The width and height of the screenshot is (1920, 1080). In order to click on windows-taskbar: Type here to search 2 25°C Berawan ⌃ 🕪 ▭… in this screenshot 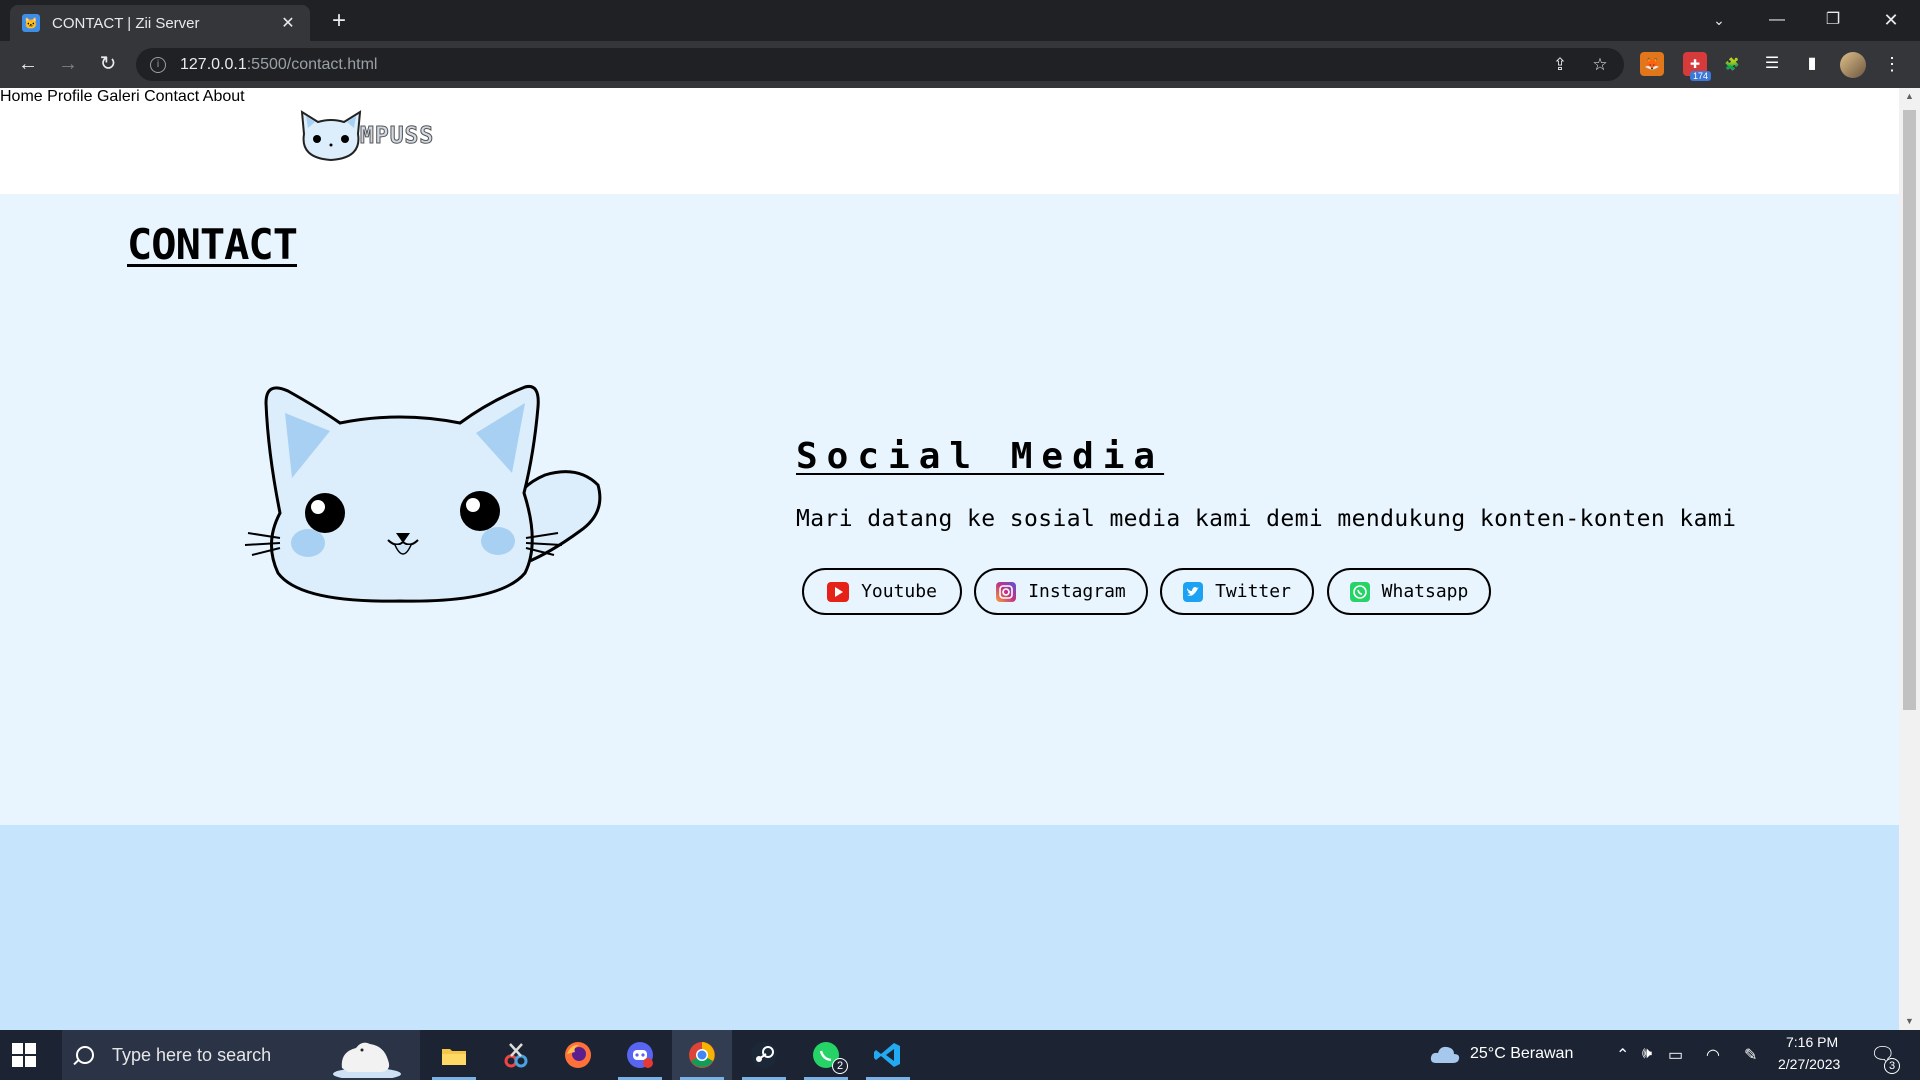, I will do `click(960, 1055)`.